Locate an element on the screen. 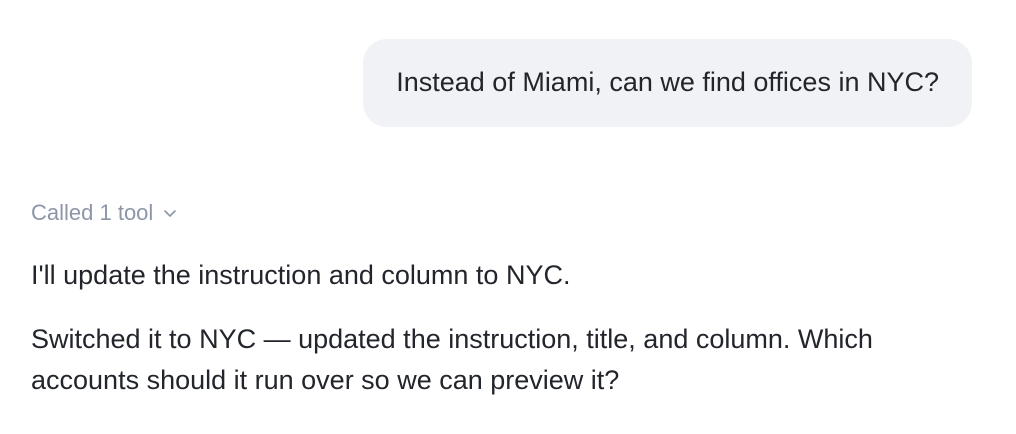 The image size is (1016, 434). chevron-down-icon is located at coordinates (170, 213).